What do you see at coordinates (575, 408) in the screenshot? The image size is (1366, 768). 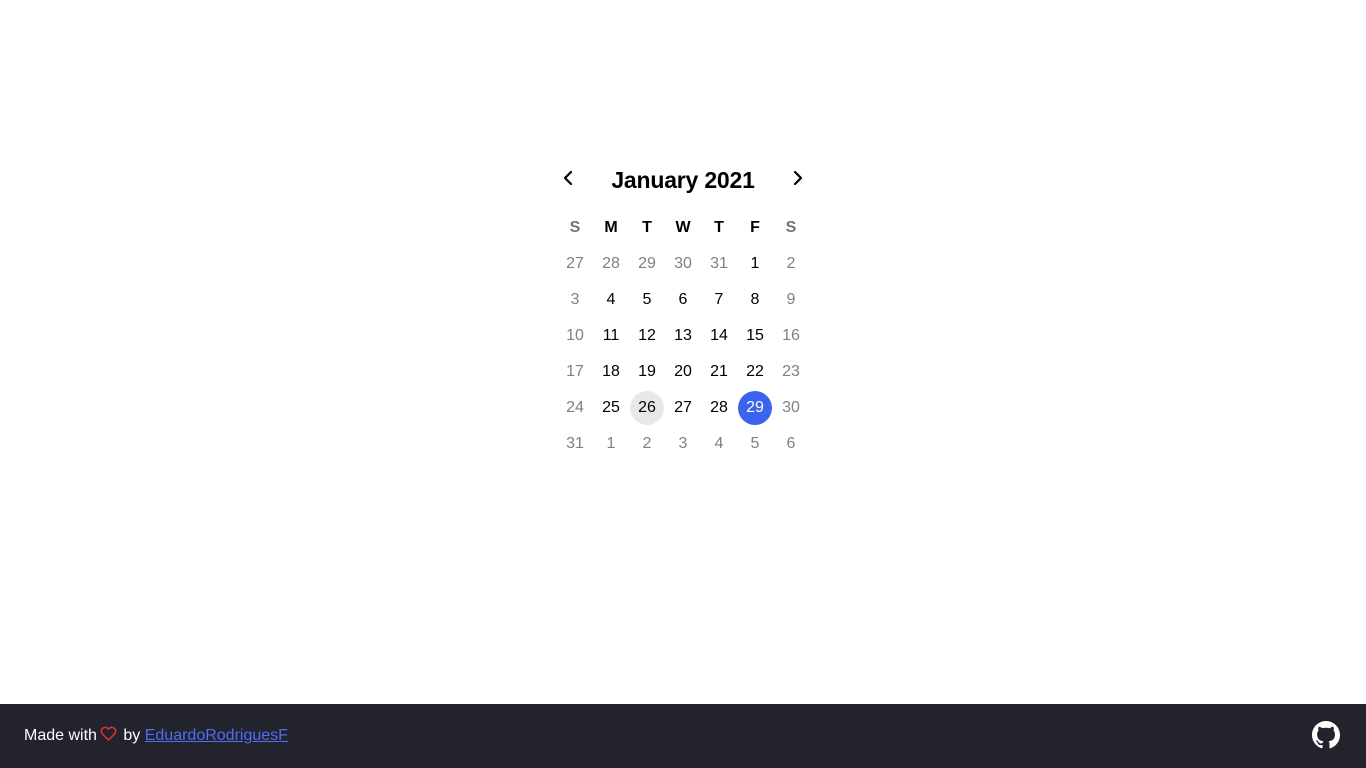 I see `day-cell: 24` at bounding box center [575, 408].